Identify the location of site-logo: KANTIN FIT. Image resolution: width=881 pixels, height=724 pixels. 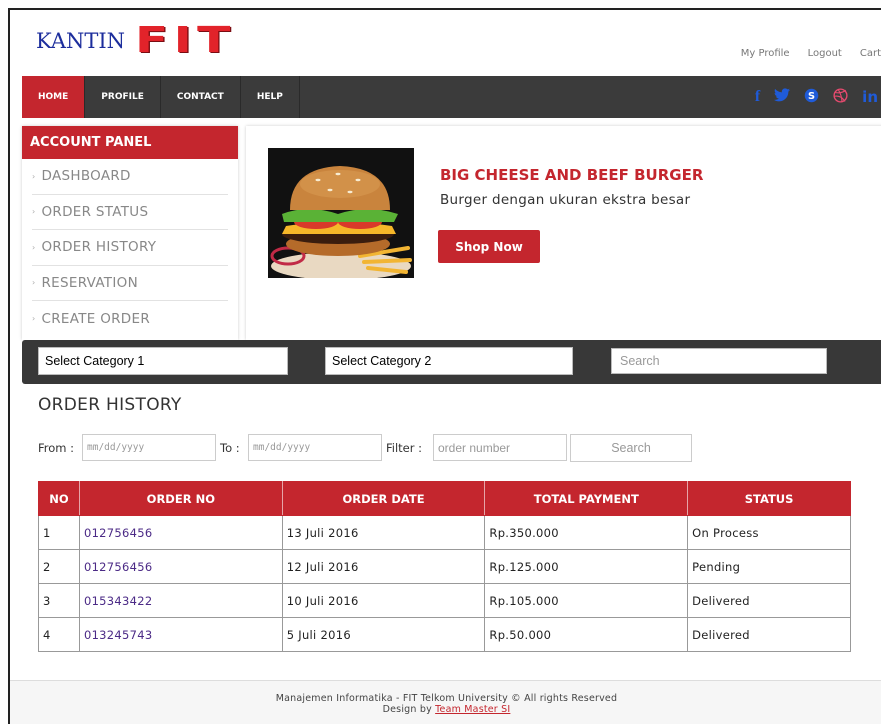
(133, 41).